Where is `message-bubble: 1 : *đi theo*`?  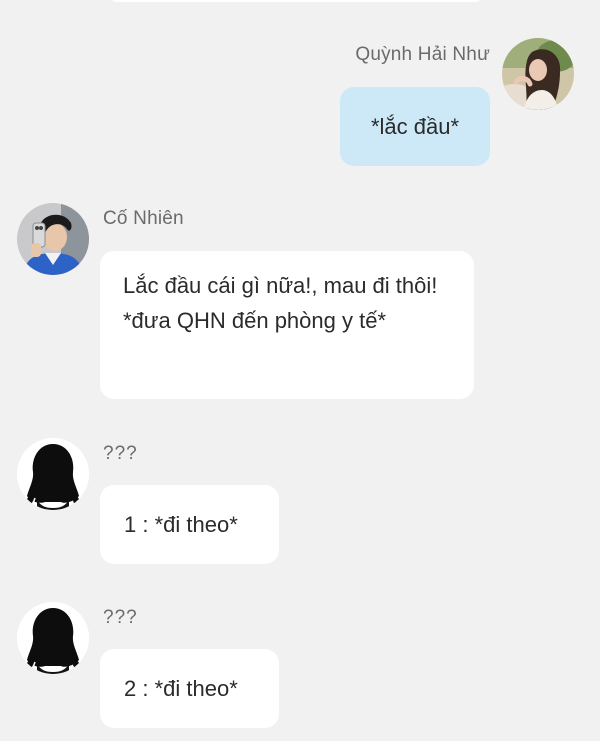 message-bubble: 1 : *đi theo* is located at coordinates (189, 524).